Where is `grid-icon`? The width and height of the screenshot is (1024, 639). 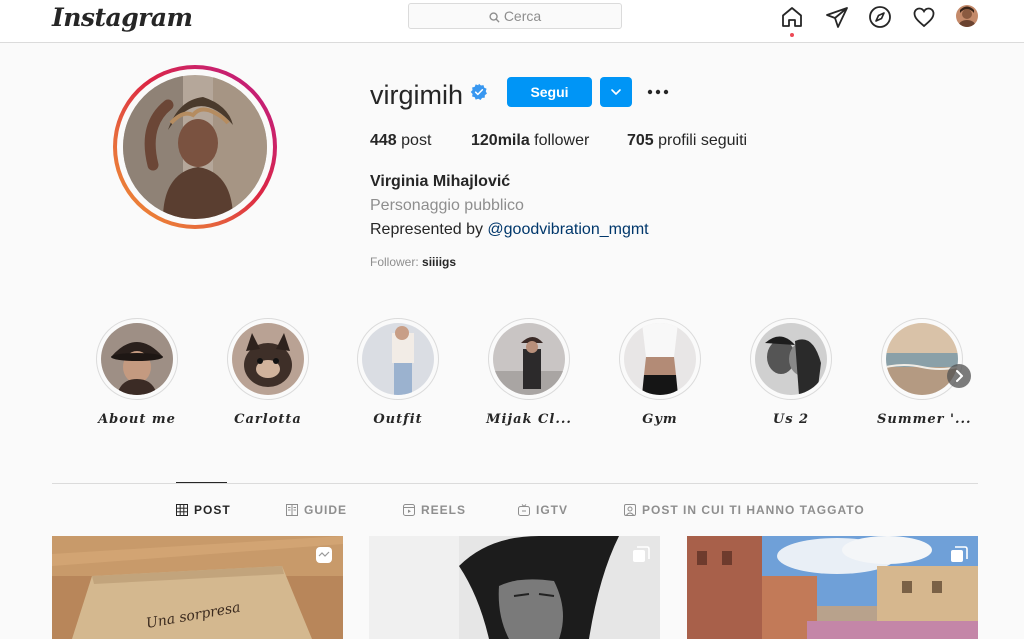 grid-icon is located at coordinates (182, 510).